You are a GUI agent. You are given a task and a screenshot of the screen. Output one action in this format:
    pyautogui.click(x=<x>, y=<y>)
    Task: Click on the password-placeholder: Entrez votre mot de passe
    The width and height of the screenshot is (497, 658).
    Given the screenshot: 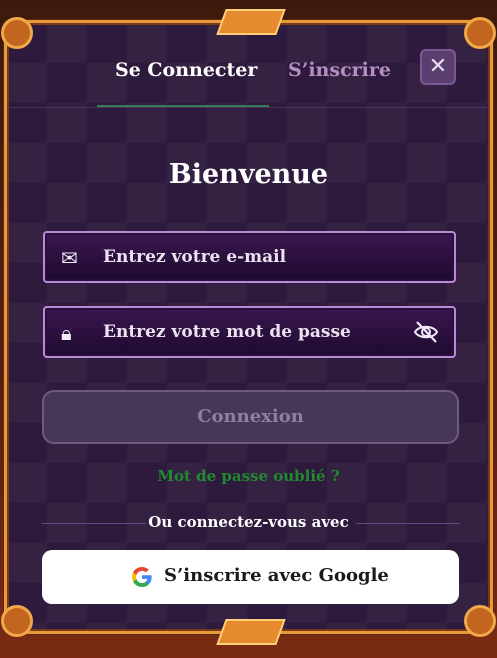 What is the action you would take?
    pyautogui.click(x=227, y=332)
    